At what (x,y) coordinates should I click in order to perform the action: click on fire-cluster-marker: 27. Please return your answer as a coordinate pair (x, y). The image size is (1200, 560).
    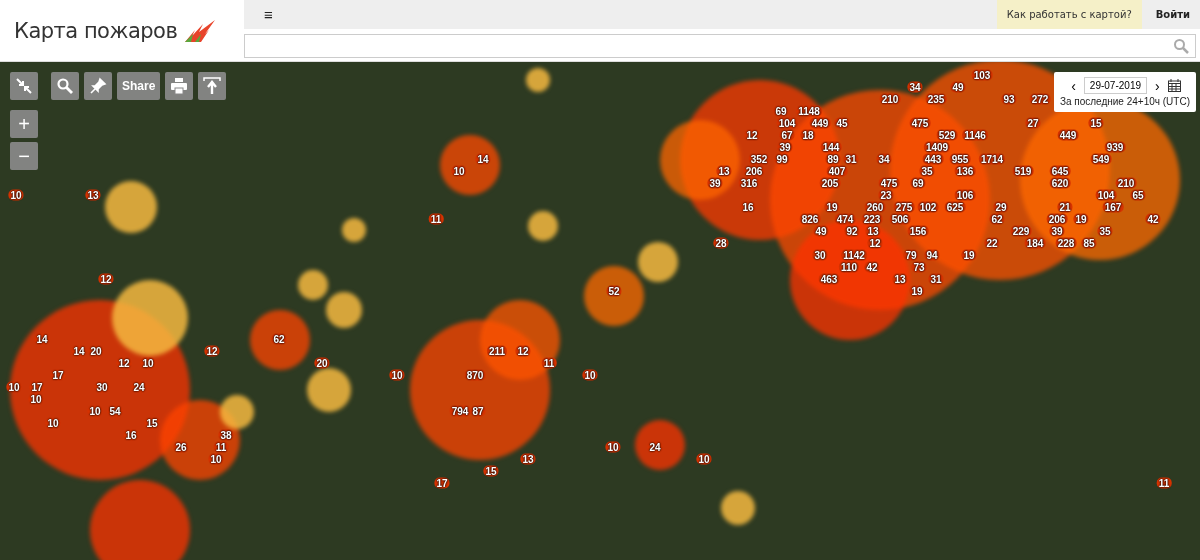
    Looking at the image, I should click on (1033, 123).